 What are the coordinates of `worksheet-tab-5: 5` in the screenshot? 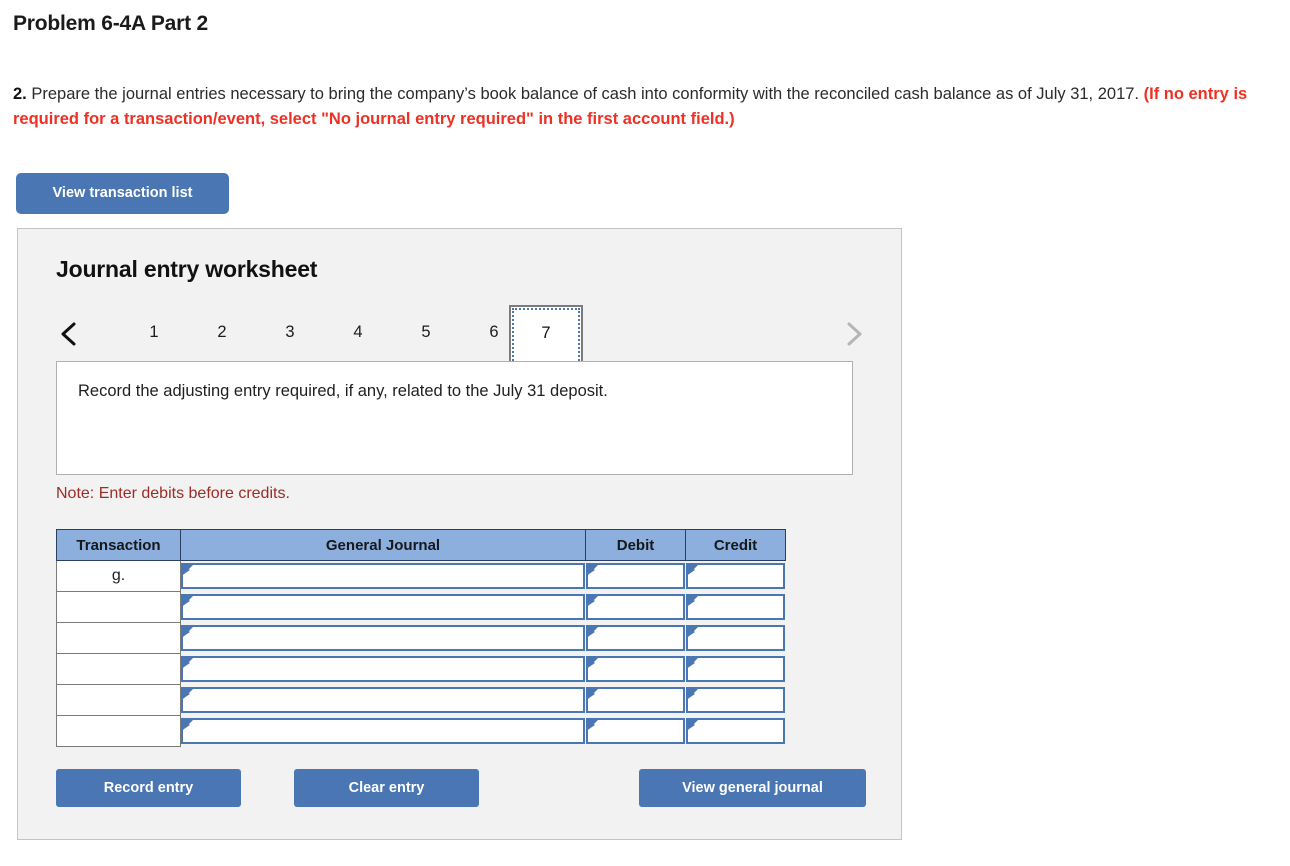 It's located at (426, 332).